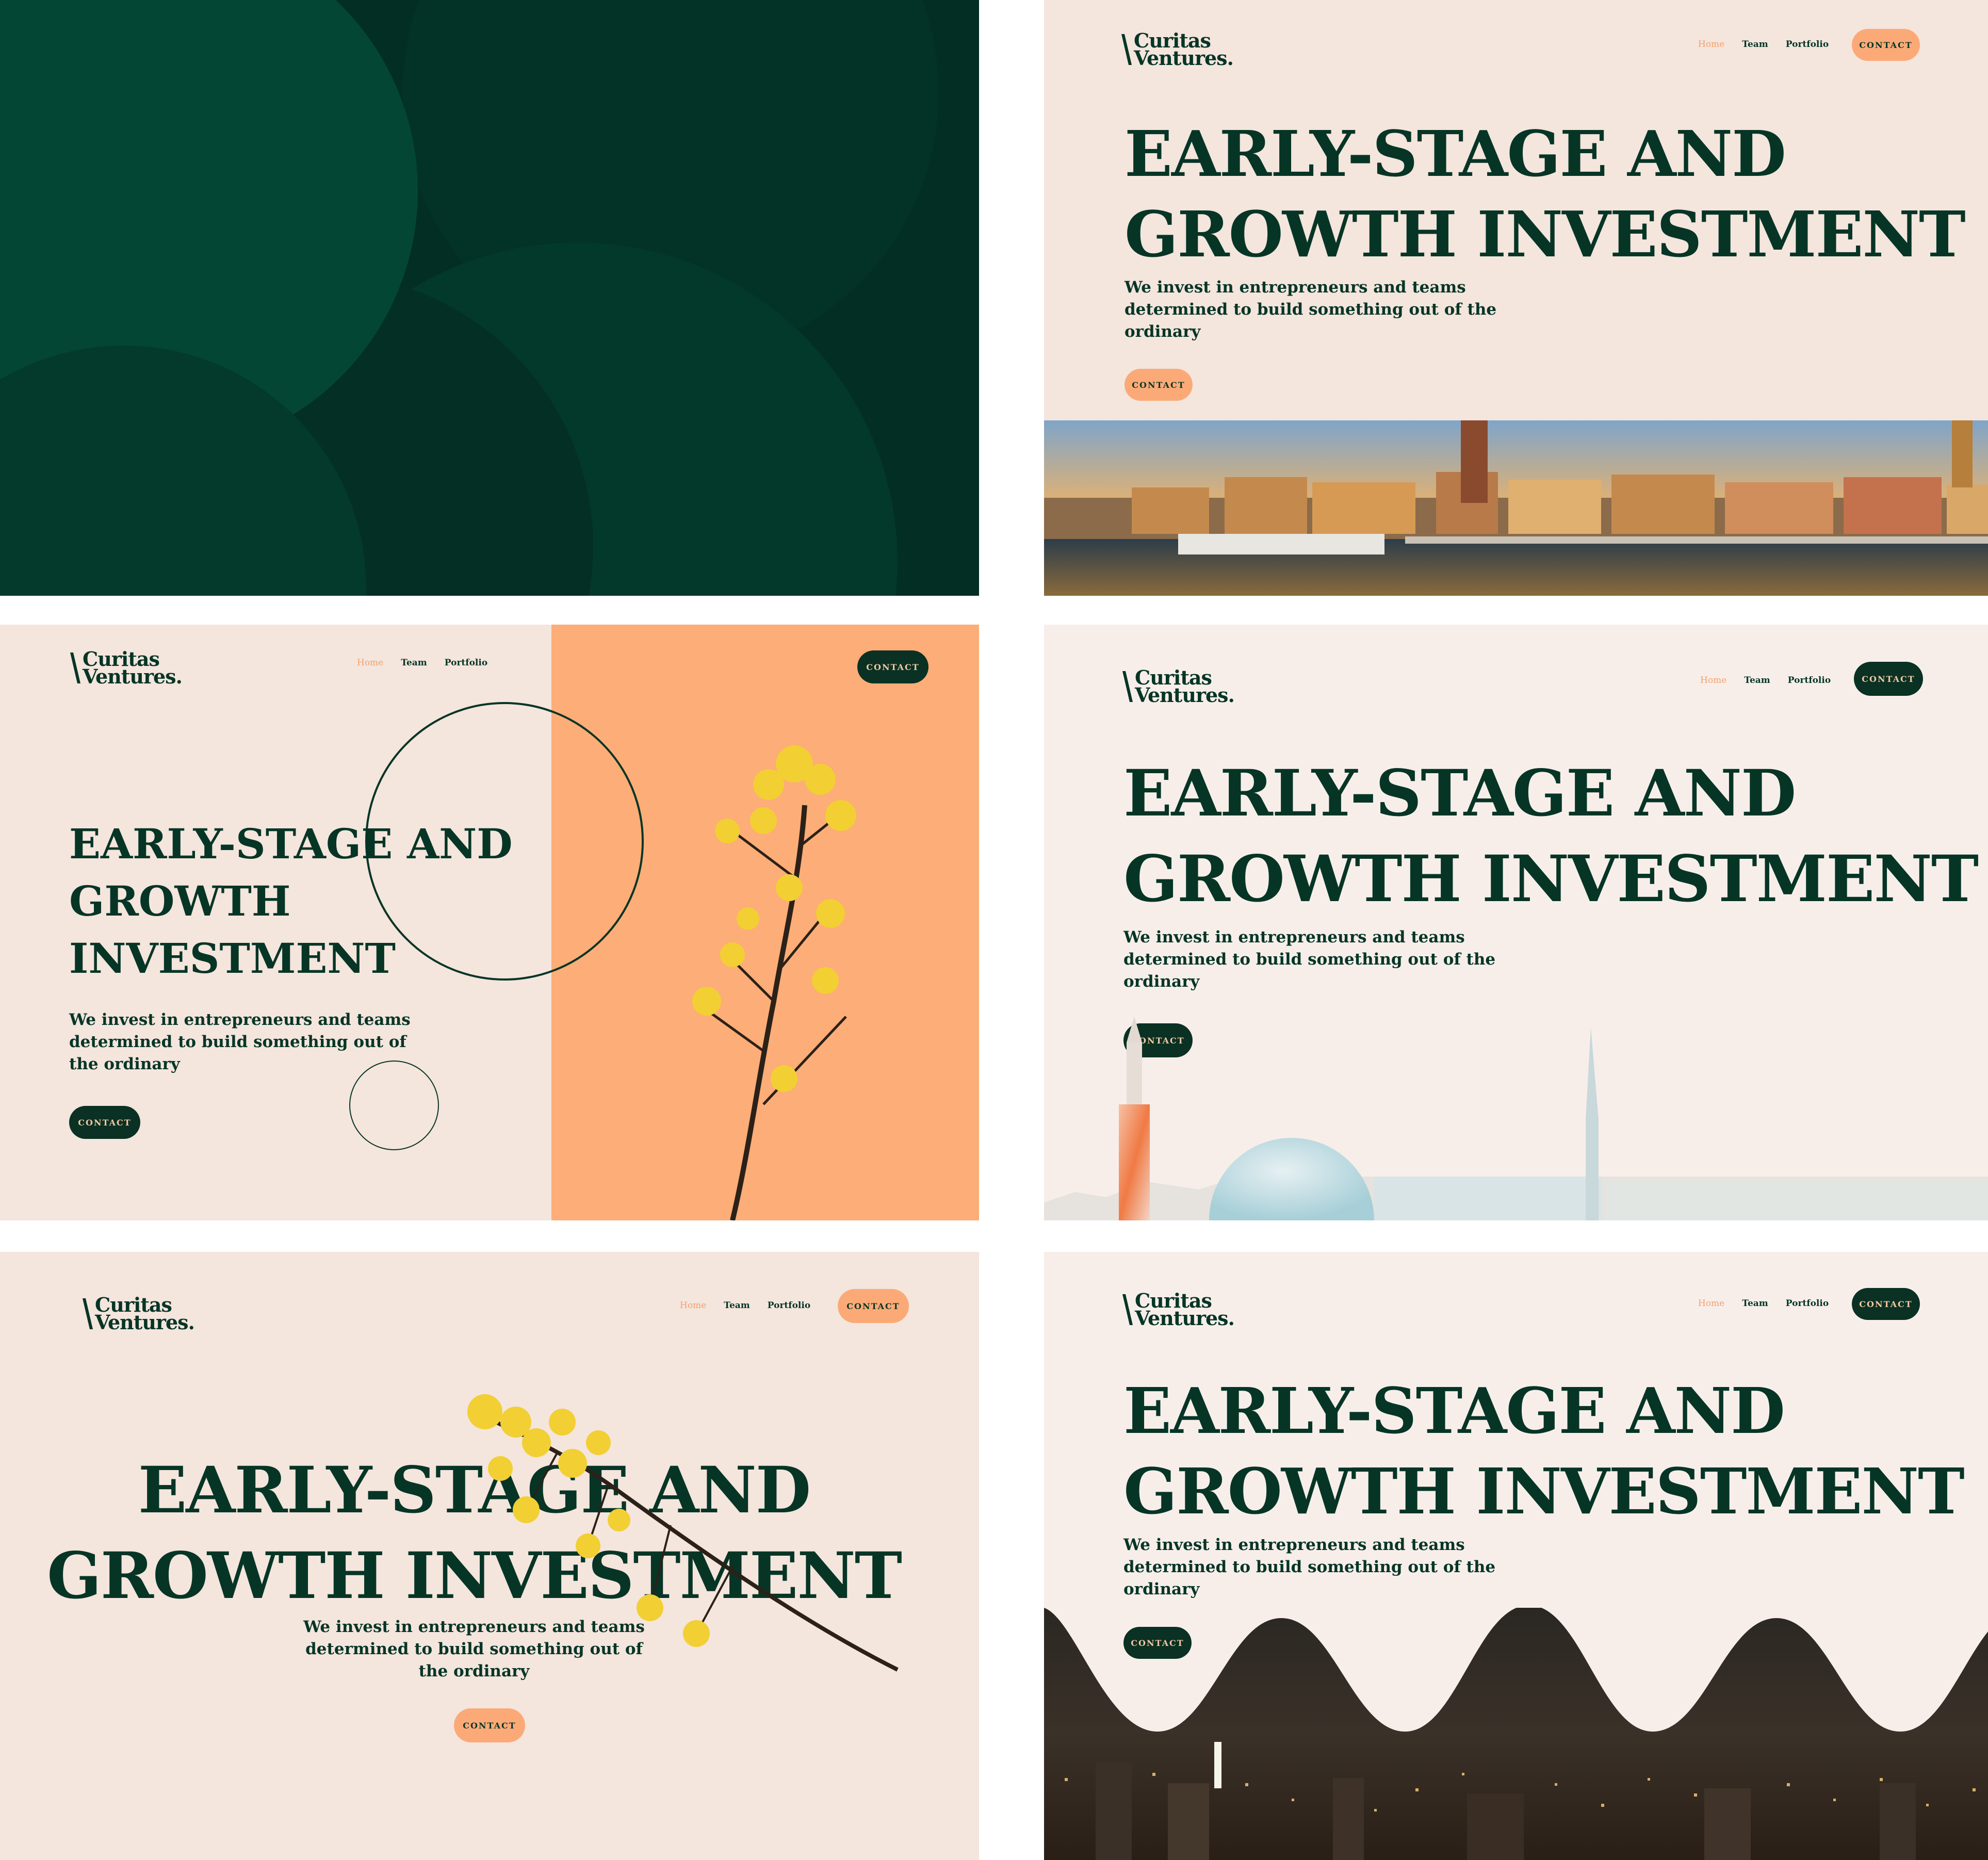 The width and height of the screenshot is (1988, 1860). Describe the element at coordinates (774, 982) in the screenshot. I see `flower-image` at that location.